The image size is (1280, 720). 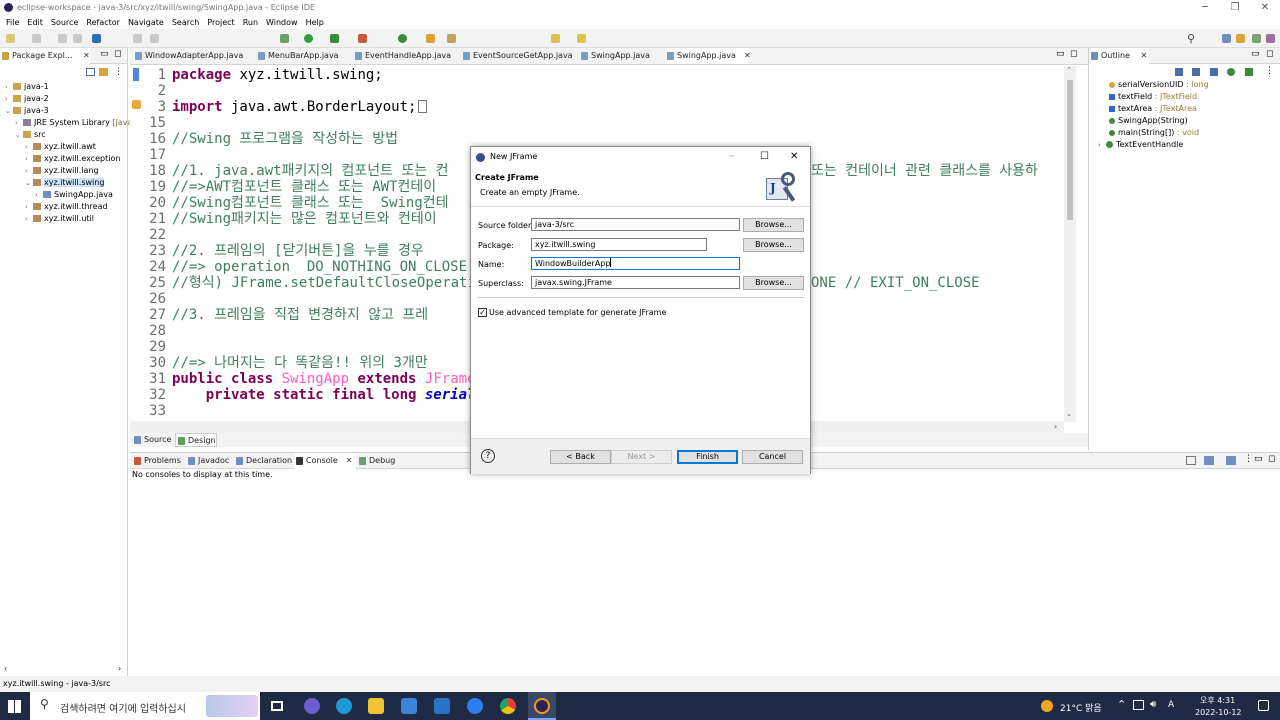 I want to click on outline-item-texteventhandle: › TextEventHandle, so click(x=1140, y=145).